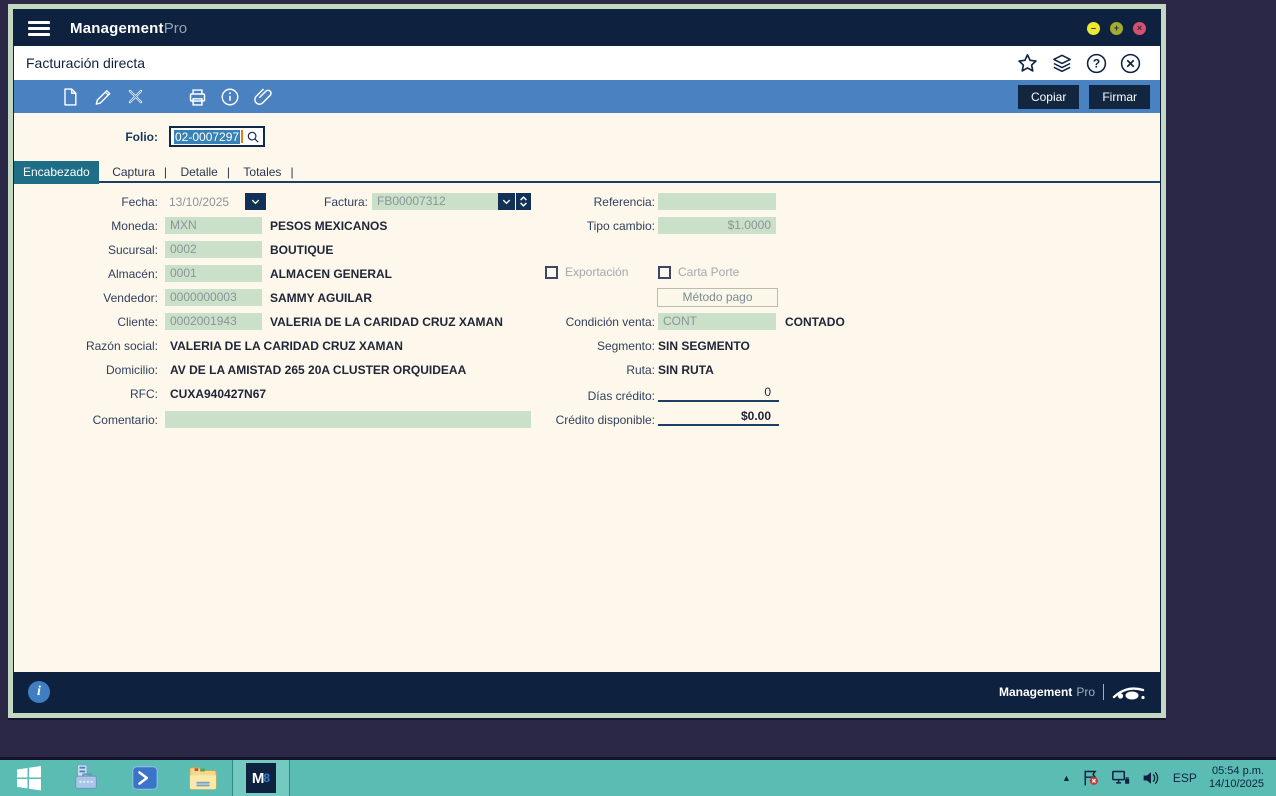 Image resolution: width=1276 pixels, height=796 pixels. What do you see at coordinates (1093, 28) in the screenshot?
I see `minimize-button: –` at bounding box center [1093, 28].